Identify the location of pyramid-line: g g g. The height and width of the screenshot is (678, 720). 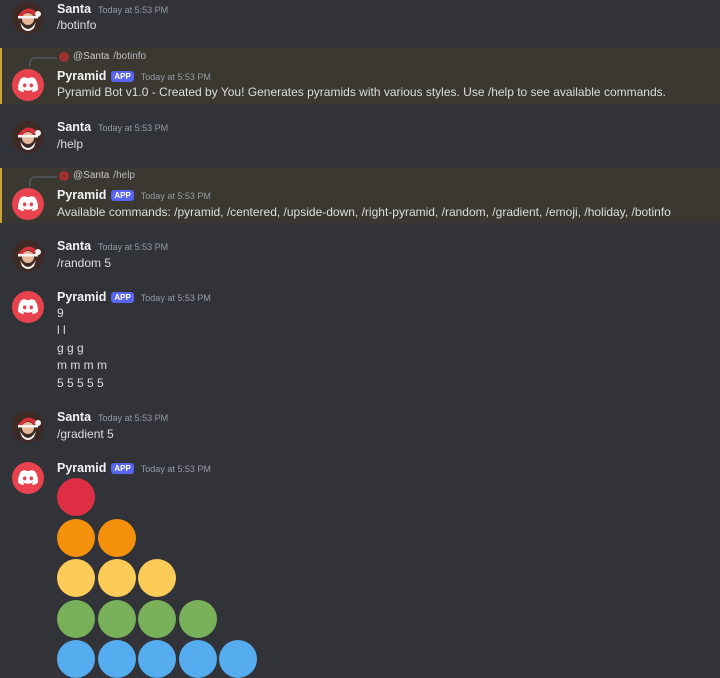
(70, 347).